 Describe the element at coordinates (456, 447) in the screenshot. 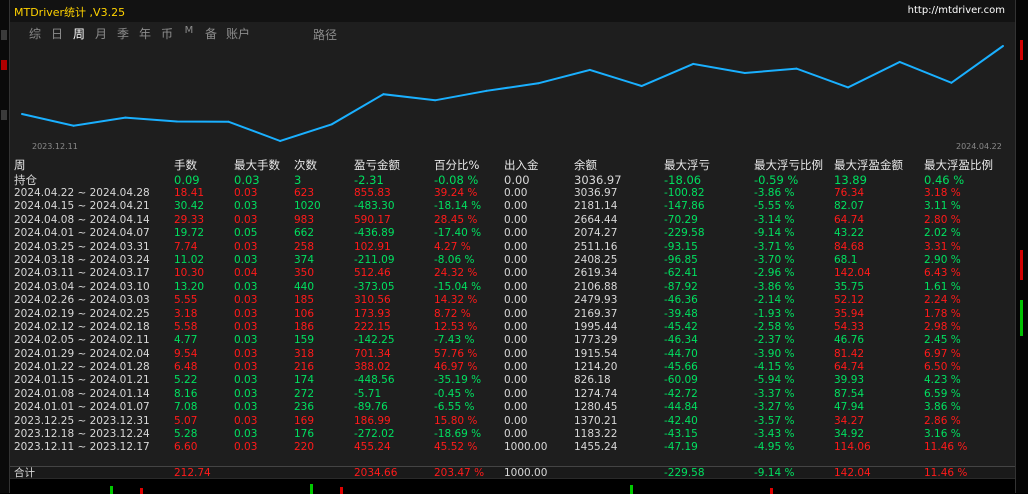

I see `table-row-cell-5: 45.52 %` at that location.